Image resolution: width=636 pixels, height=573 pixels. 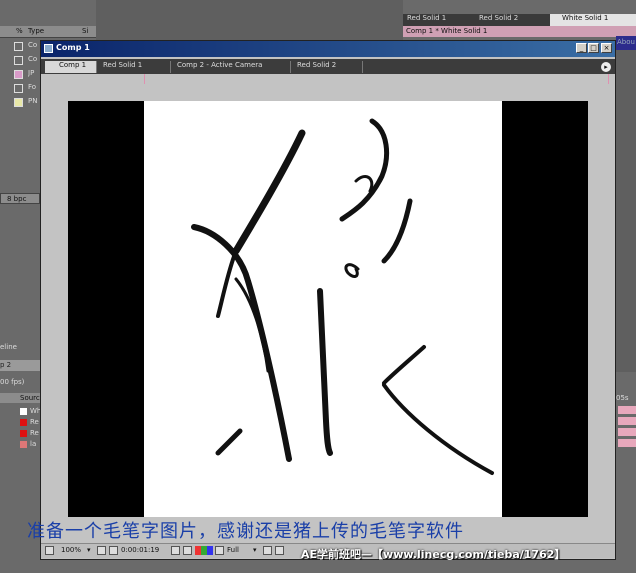 I want to click on resolution-dropdown: Full, so click(x=233, y=550).